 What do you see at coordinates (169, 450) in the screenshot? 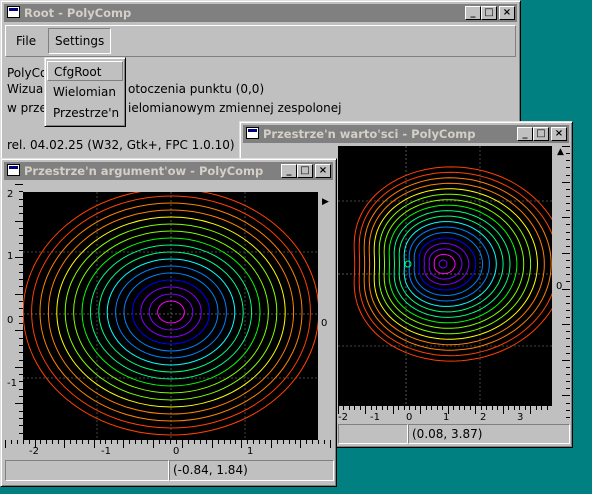
I see `args-bottom-ruler: -2 -1 0 1` at bounding box center [169, 450].